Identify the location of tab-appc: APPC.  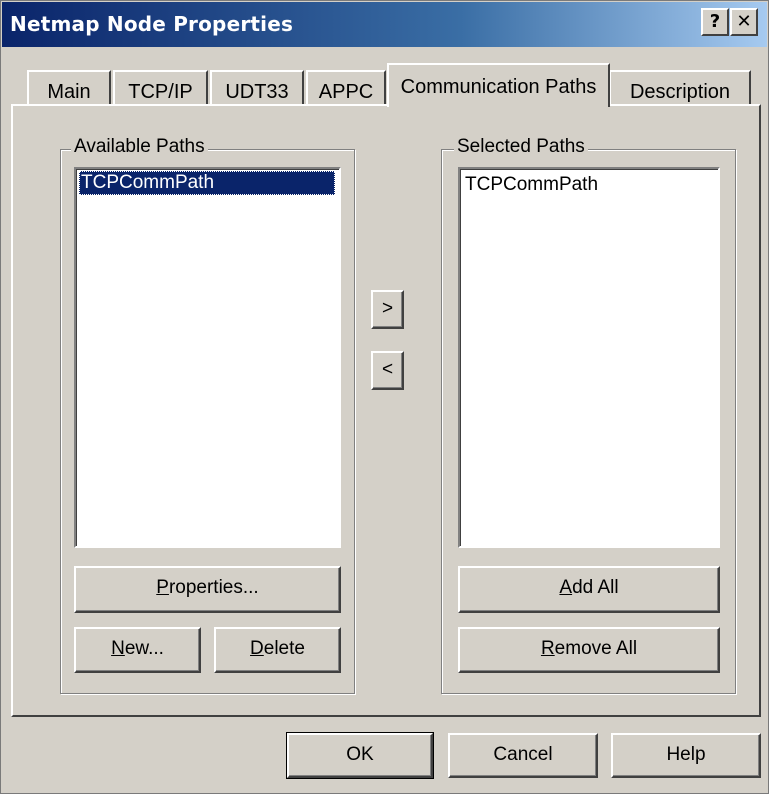
(346, 87).